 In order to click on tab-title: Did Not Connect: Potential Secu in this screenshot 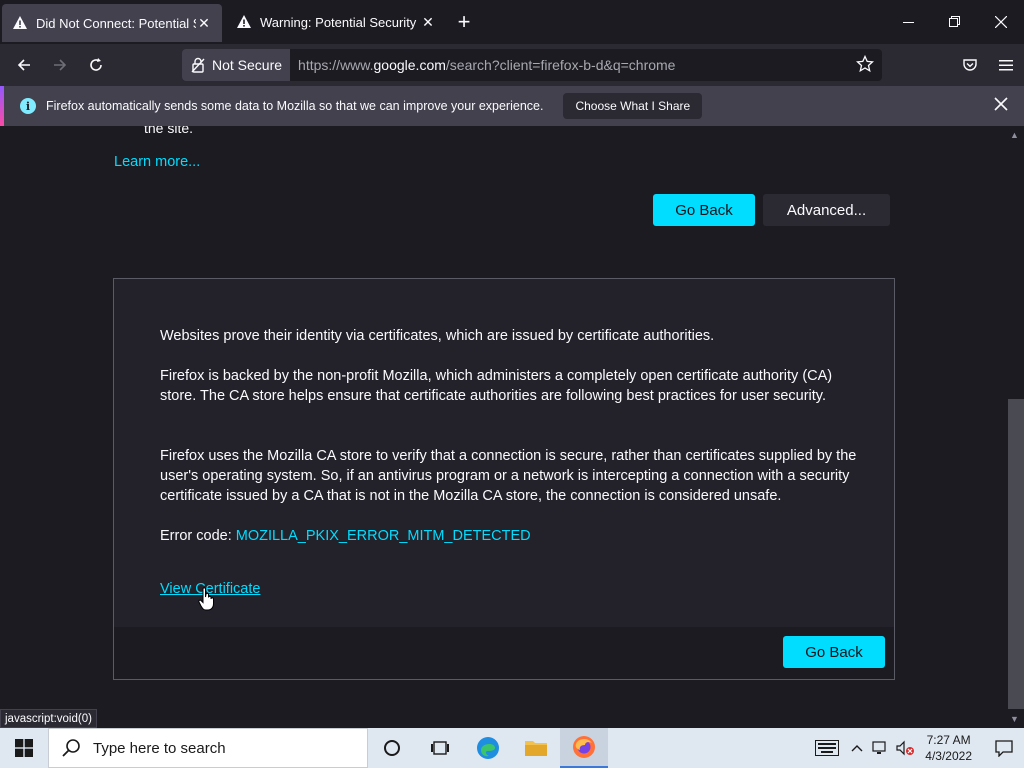, I will do `click(116, 23)`.